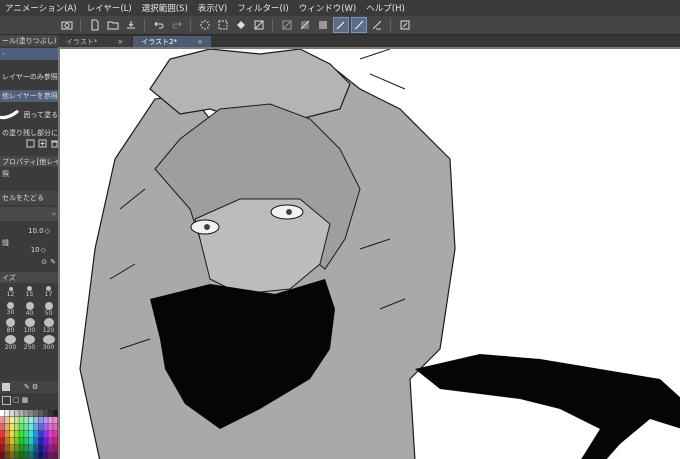 The width and height of the screenshot is (680, 459). What do you see at coordinates (10, 326) in the screenshot?
I see `brush-size-80: 80` at bounding box center [10, 326].